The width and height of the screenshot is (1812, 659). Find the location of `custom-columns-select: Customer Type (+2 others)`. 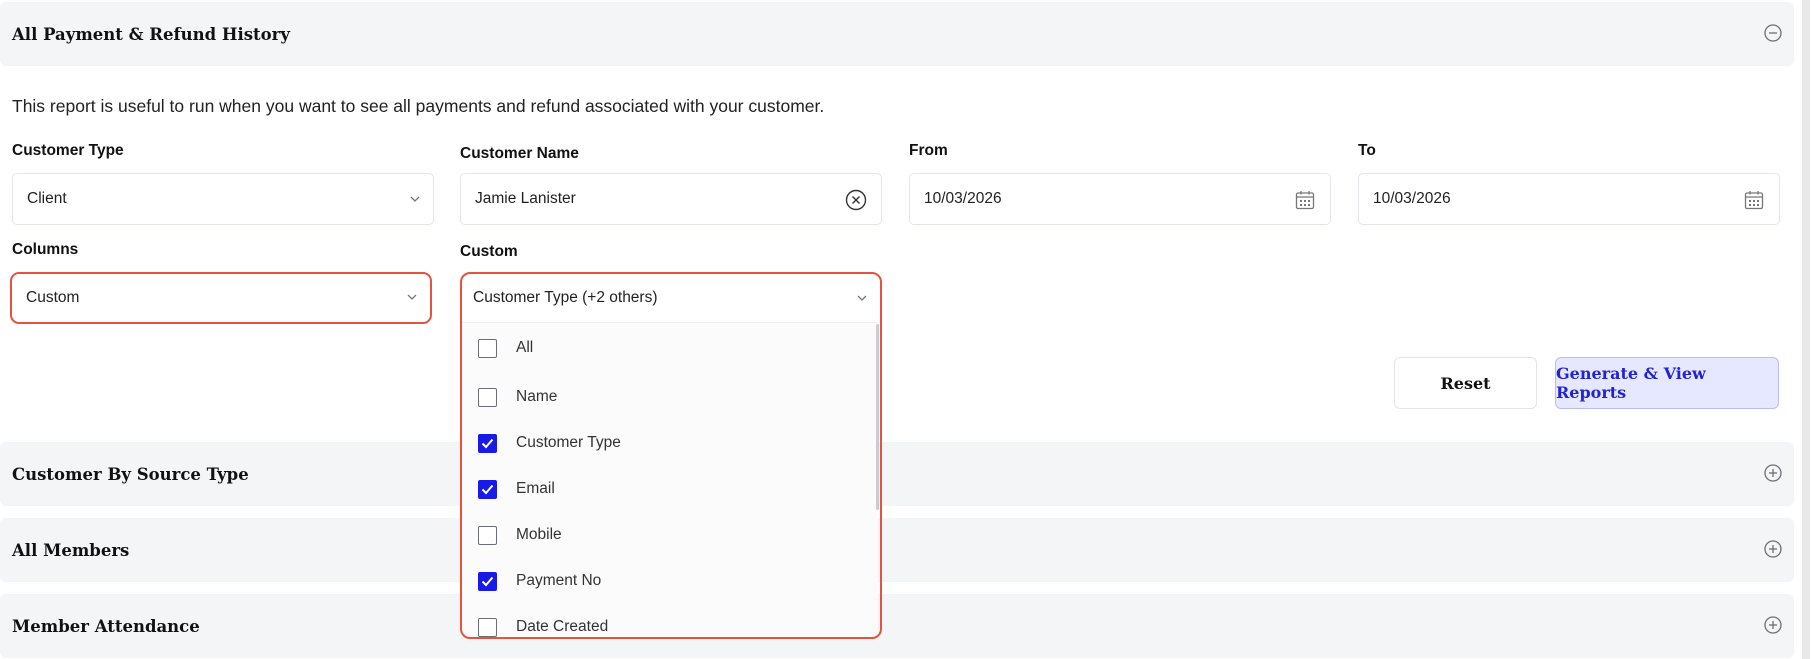

custom-columns-select: Customer Type (+2 others) is located at coordinates (671, 298).